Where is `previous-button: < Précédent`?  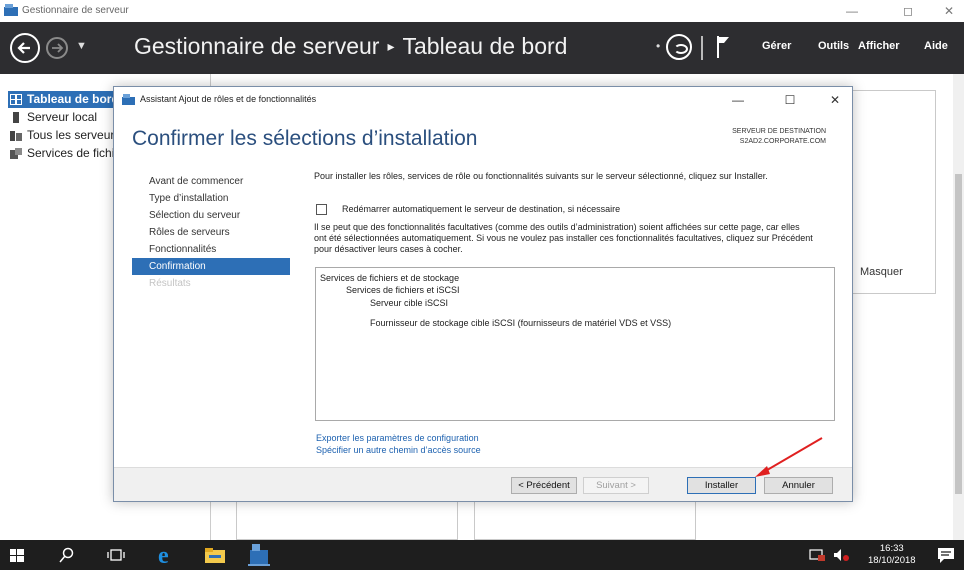 previous-button: < Précédent is located at coordinates (544, 485).